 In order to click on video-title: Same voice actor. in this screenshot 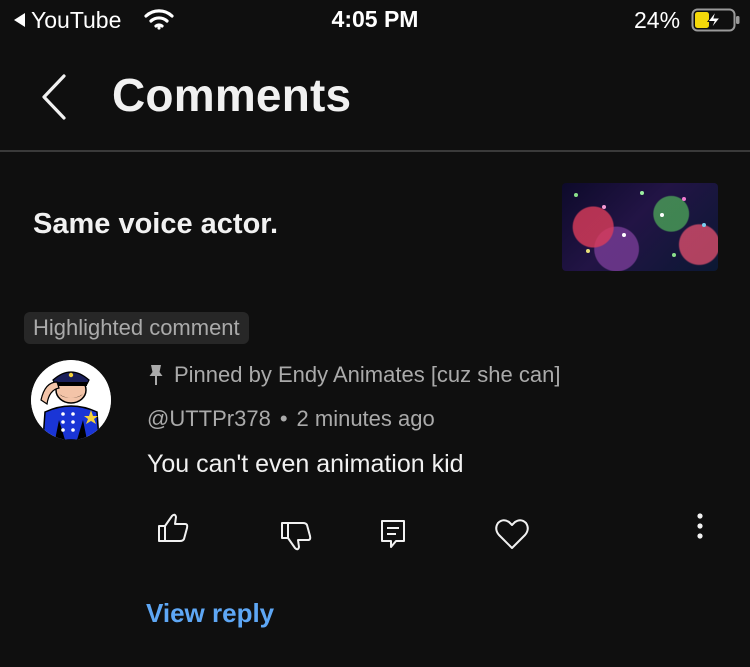, I will do `click(156, 224)`.